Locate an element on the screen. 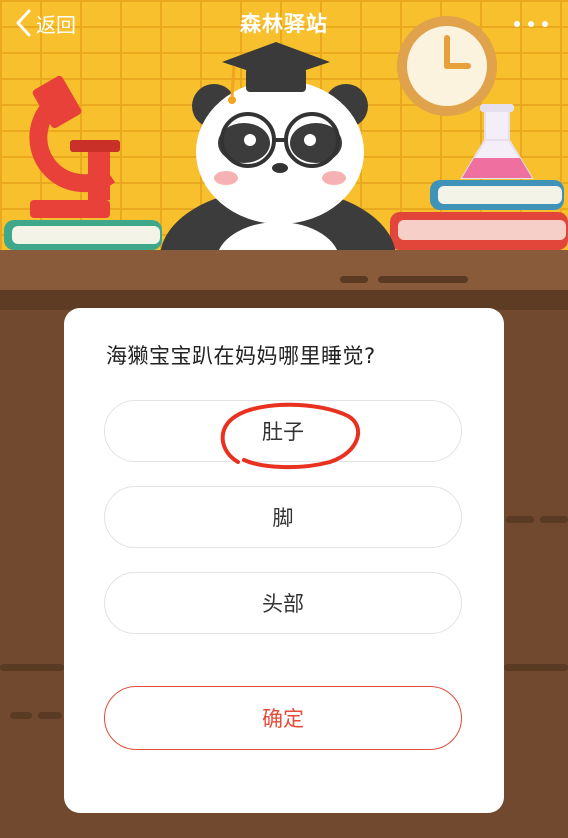 This screenshot has height=838, width=568. answer-option-3: 头部 is located at coordinates (283, 603).